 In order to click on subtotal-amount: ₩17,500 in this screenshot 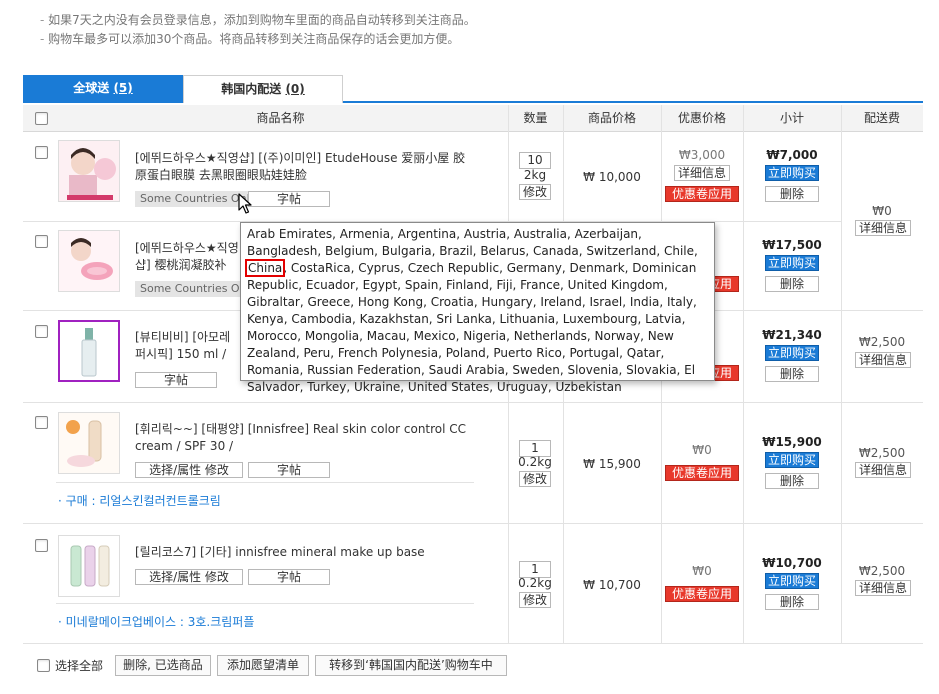, I will do `click(792, 245)`.